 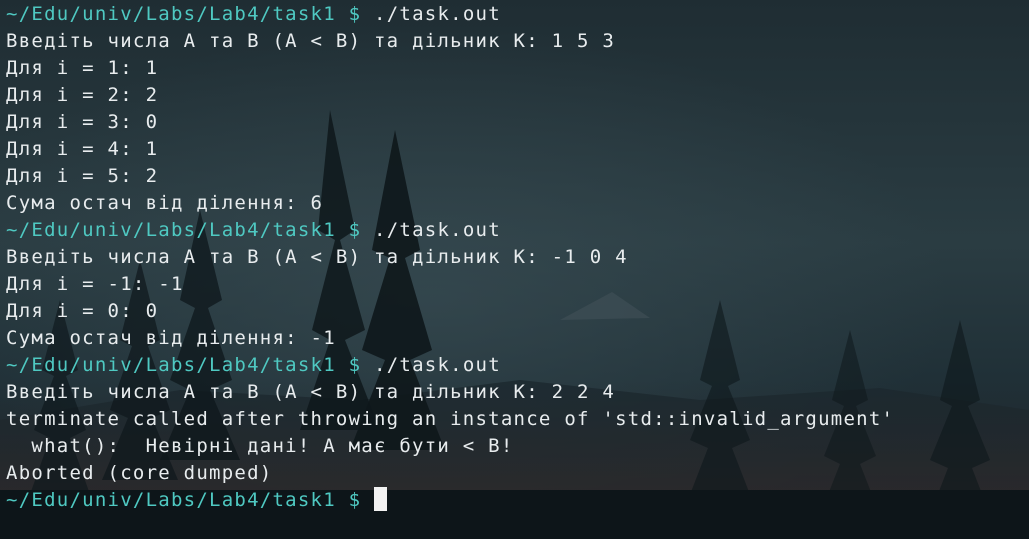 I want to click on output-line: Aborted (core dumped), so click(x=139, y=473).